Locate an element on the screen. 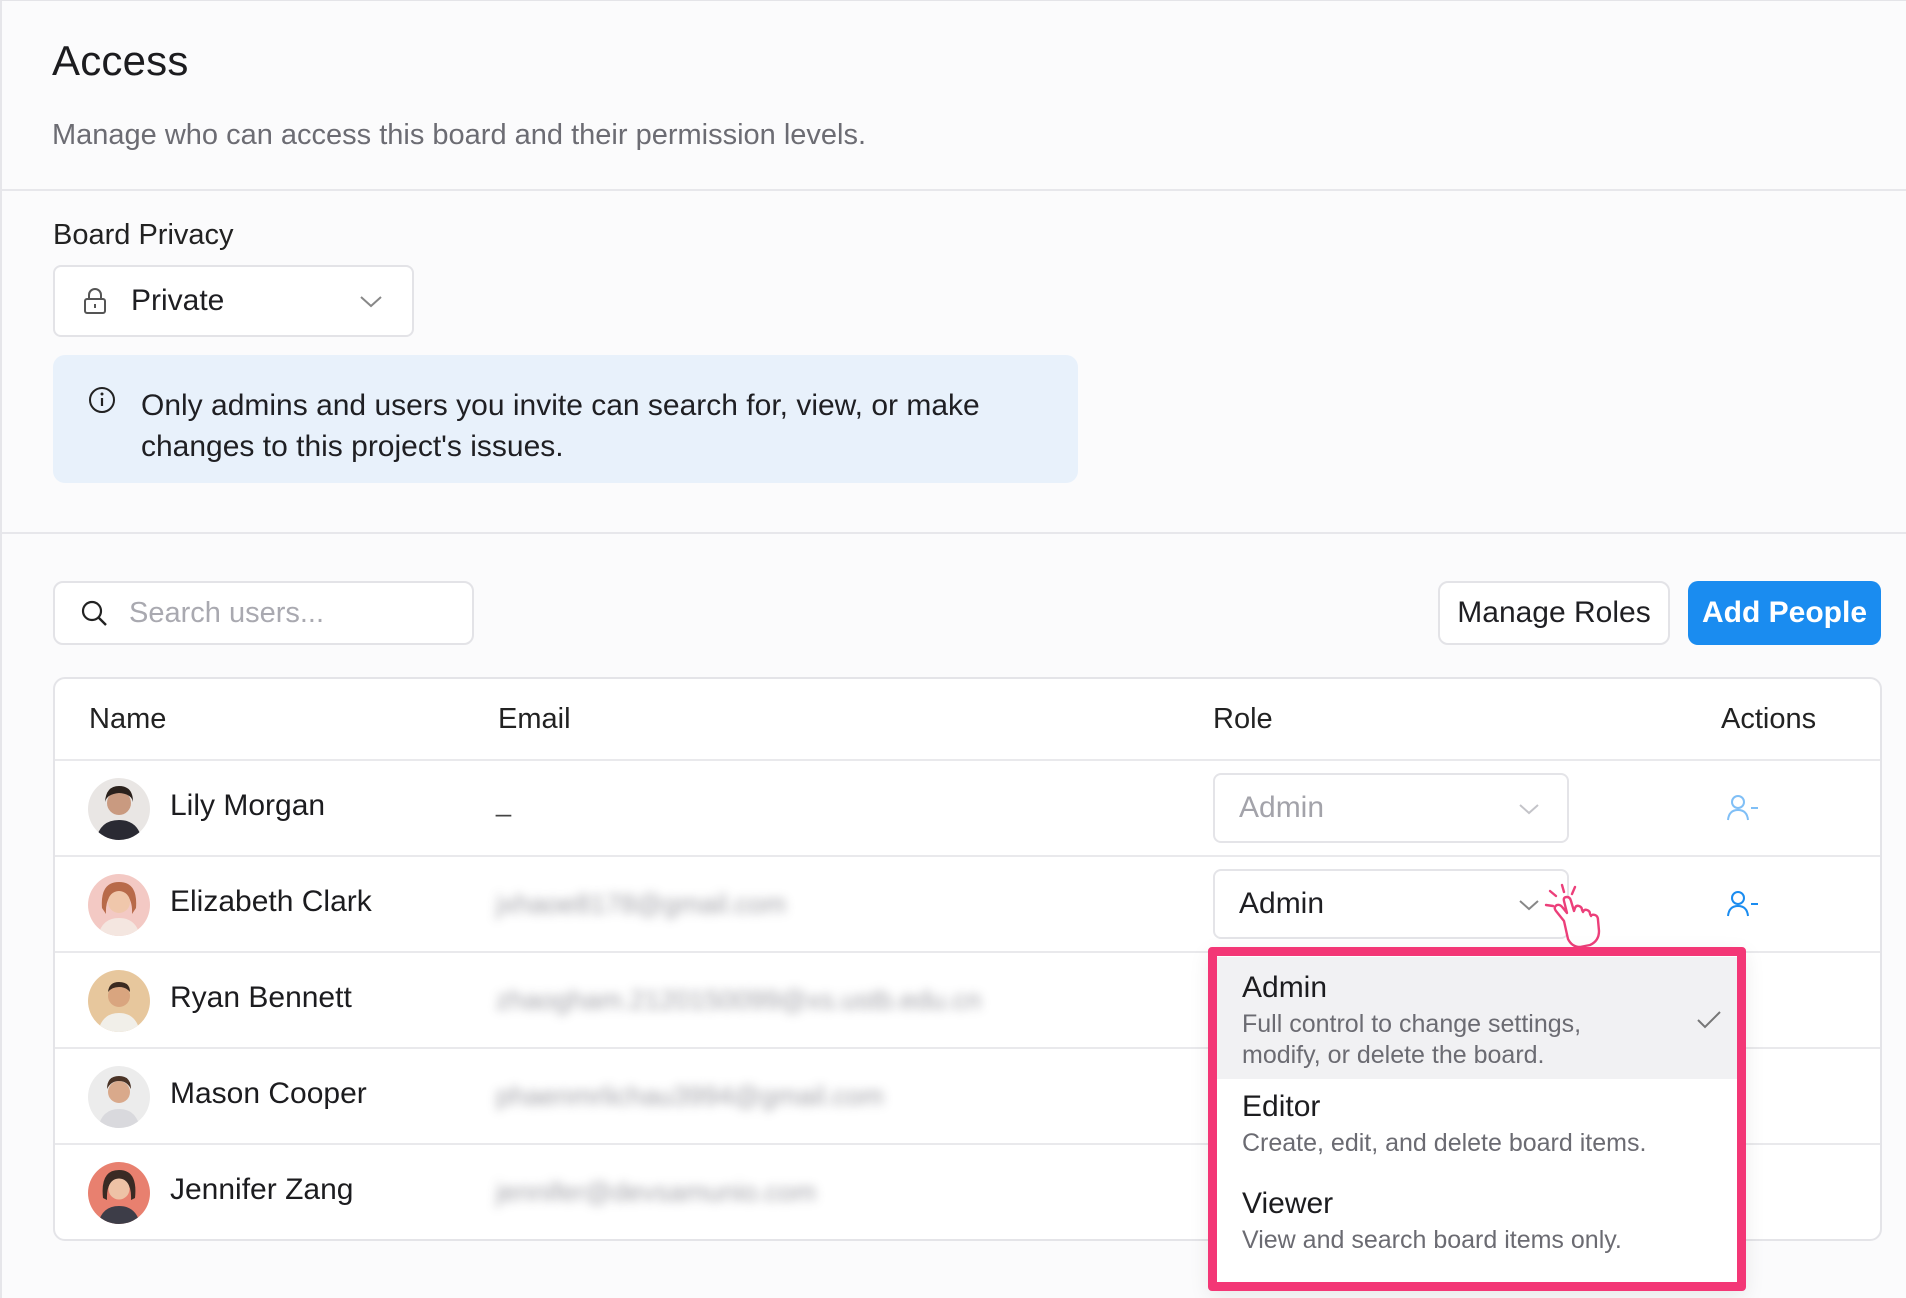 The height and width of the screenshot is (1298, 1906). role-option-description: Create, edit, and delete board items. is located at coordinates (1444, 1143).